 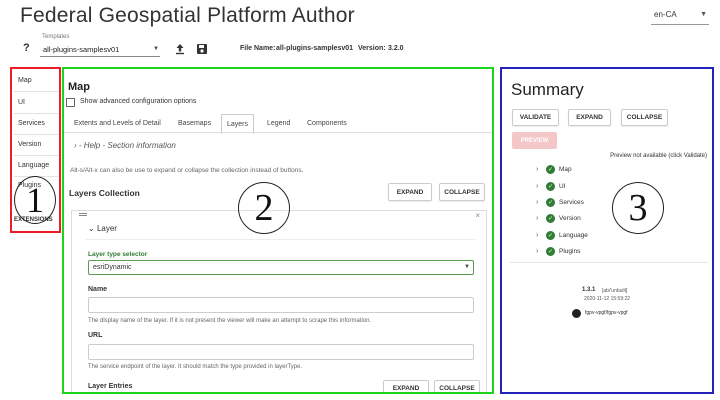 I want to click on summary-tree-label: Language, so click(x=573, y=235).